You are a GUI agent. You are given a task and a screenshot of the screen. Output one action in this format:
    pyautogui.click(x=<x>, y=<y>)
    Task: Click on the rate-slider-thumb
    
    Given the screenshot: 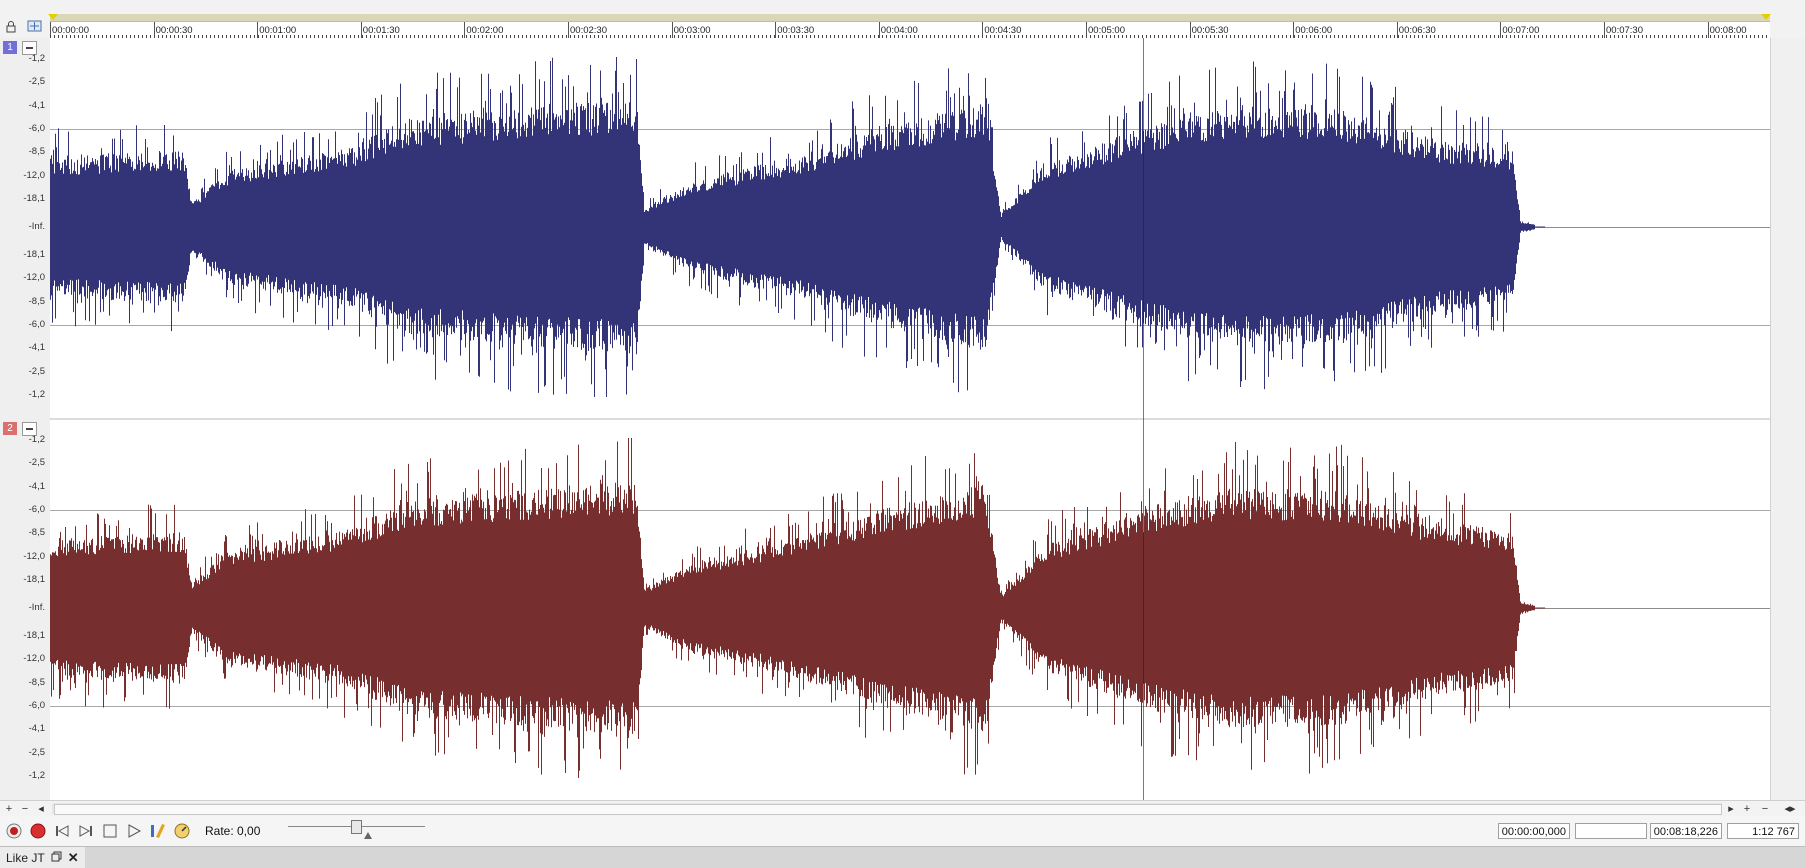 What is the action you would take?
    pyautogui.click(x=356, y=827)
    